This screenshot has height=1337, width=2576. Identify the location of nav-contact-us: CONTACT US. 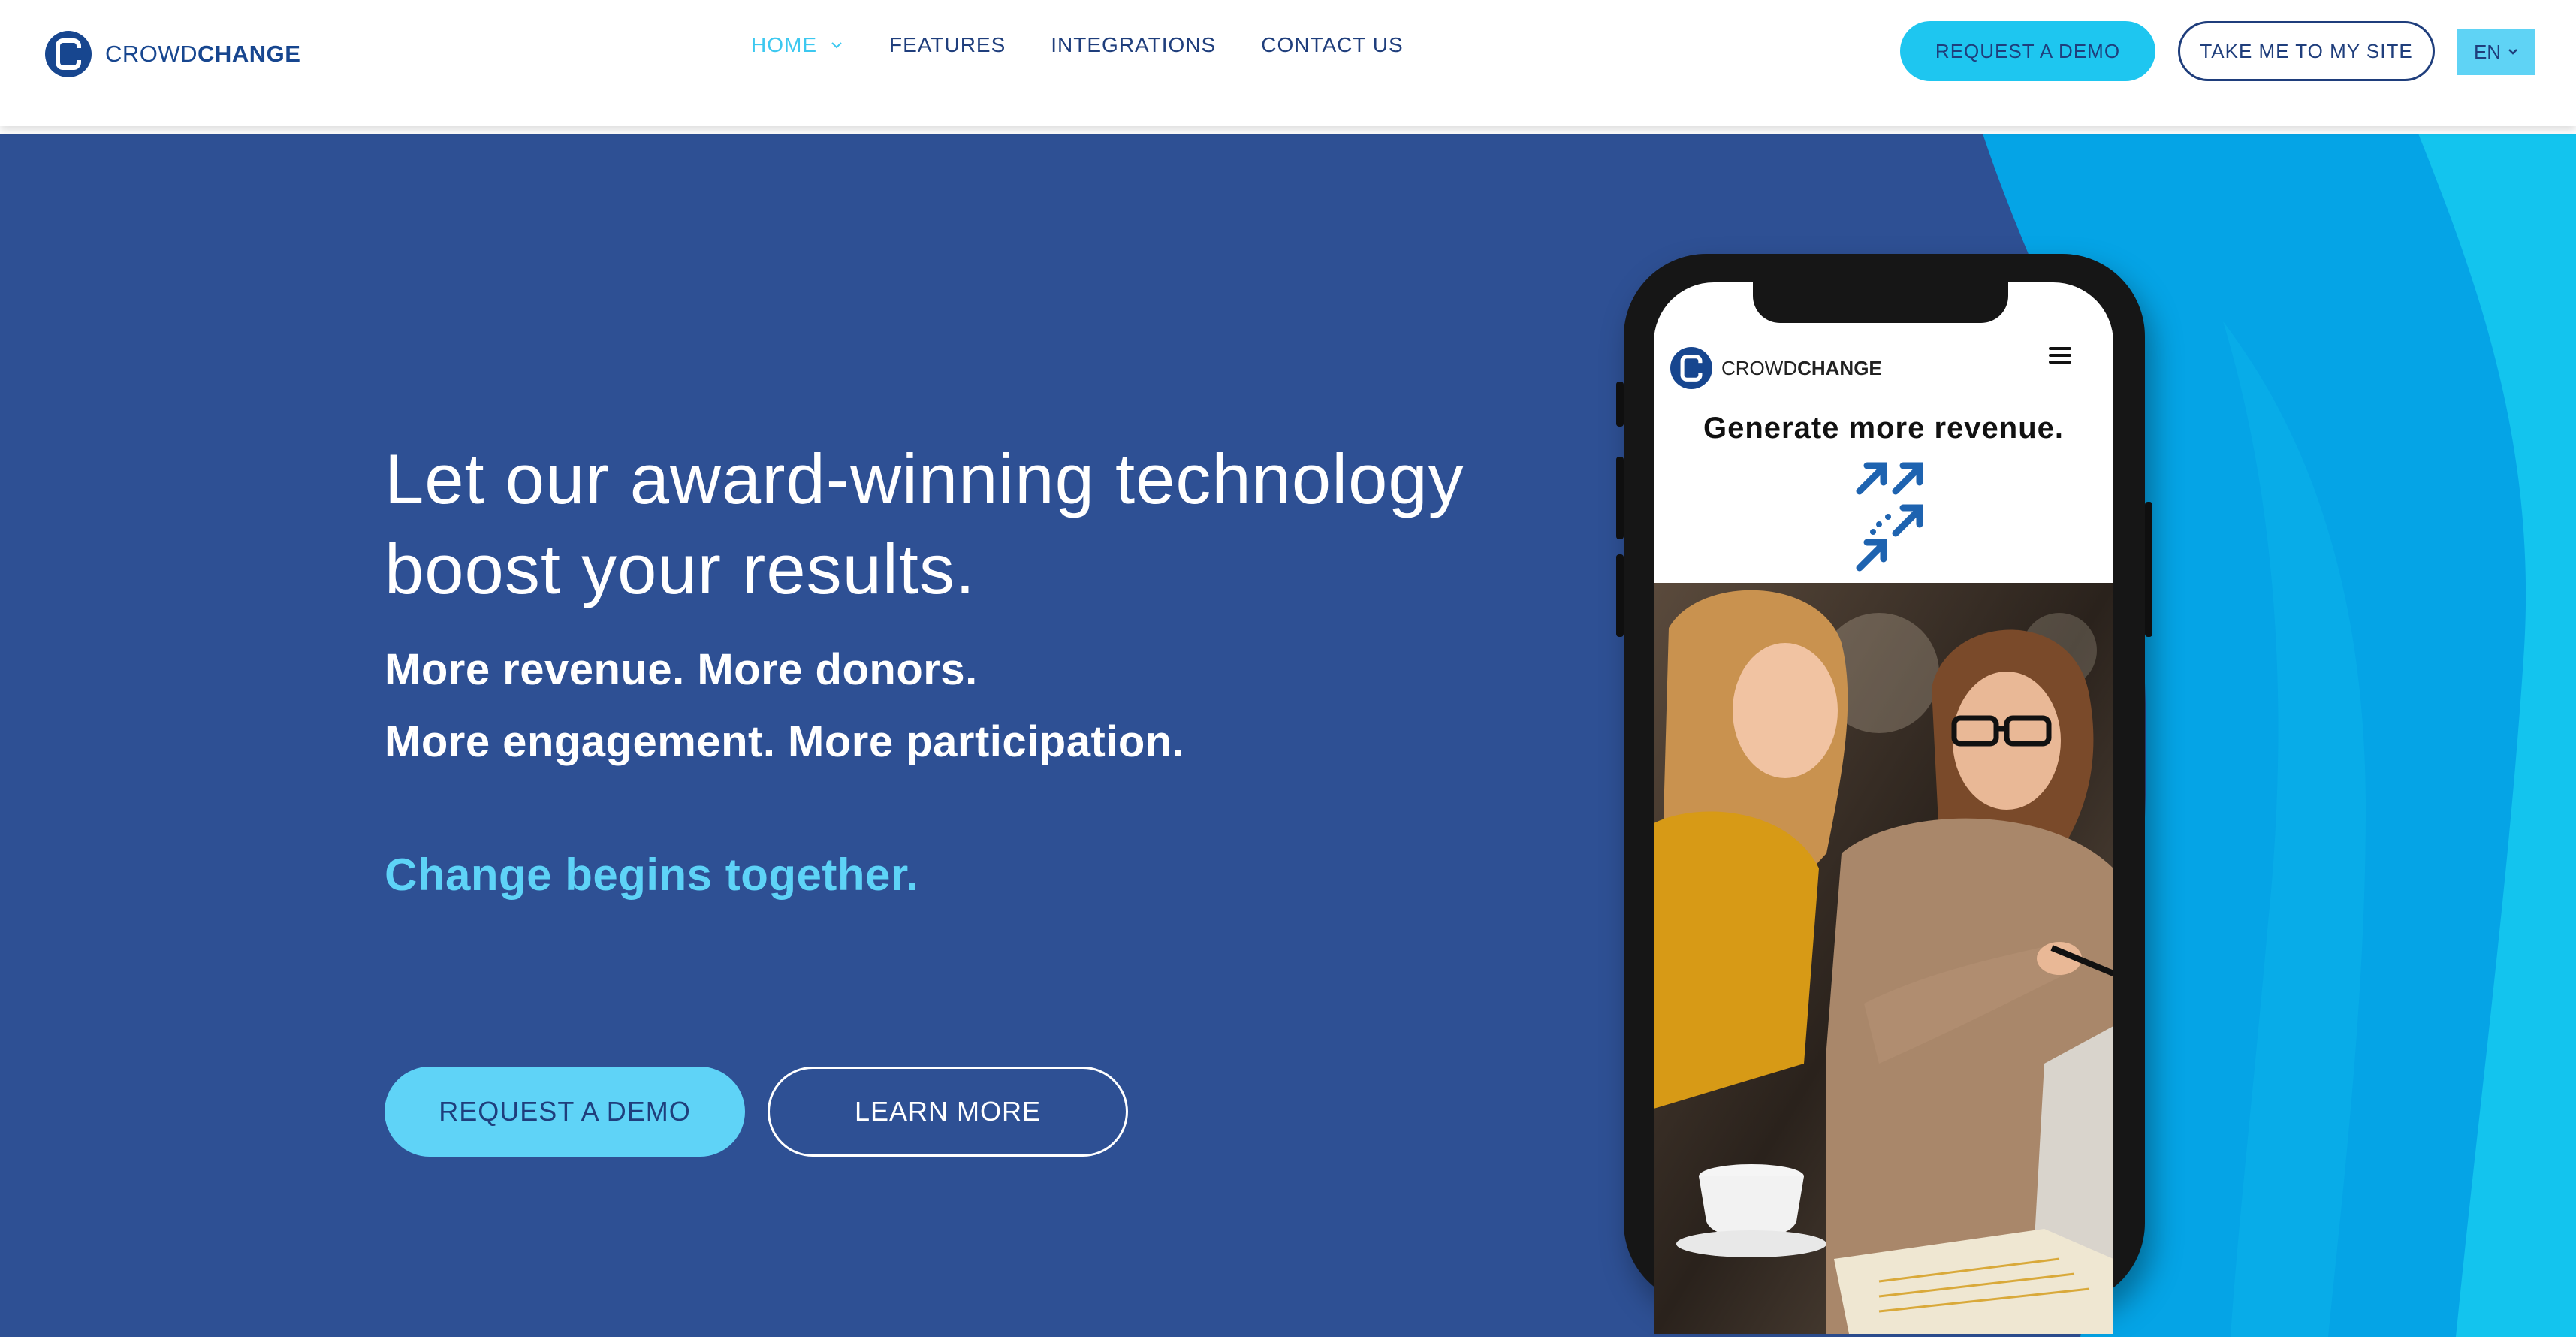
(1332, 45).